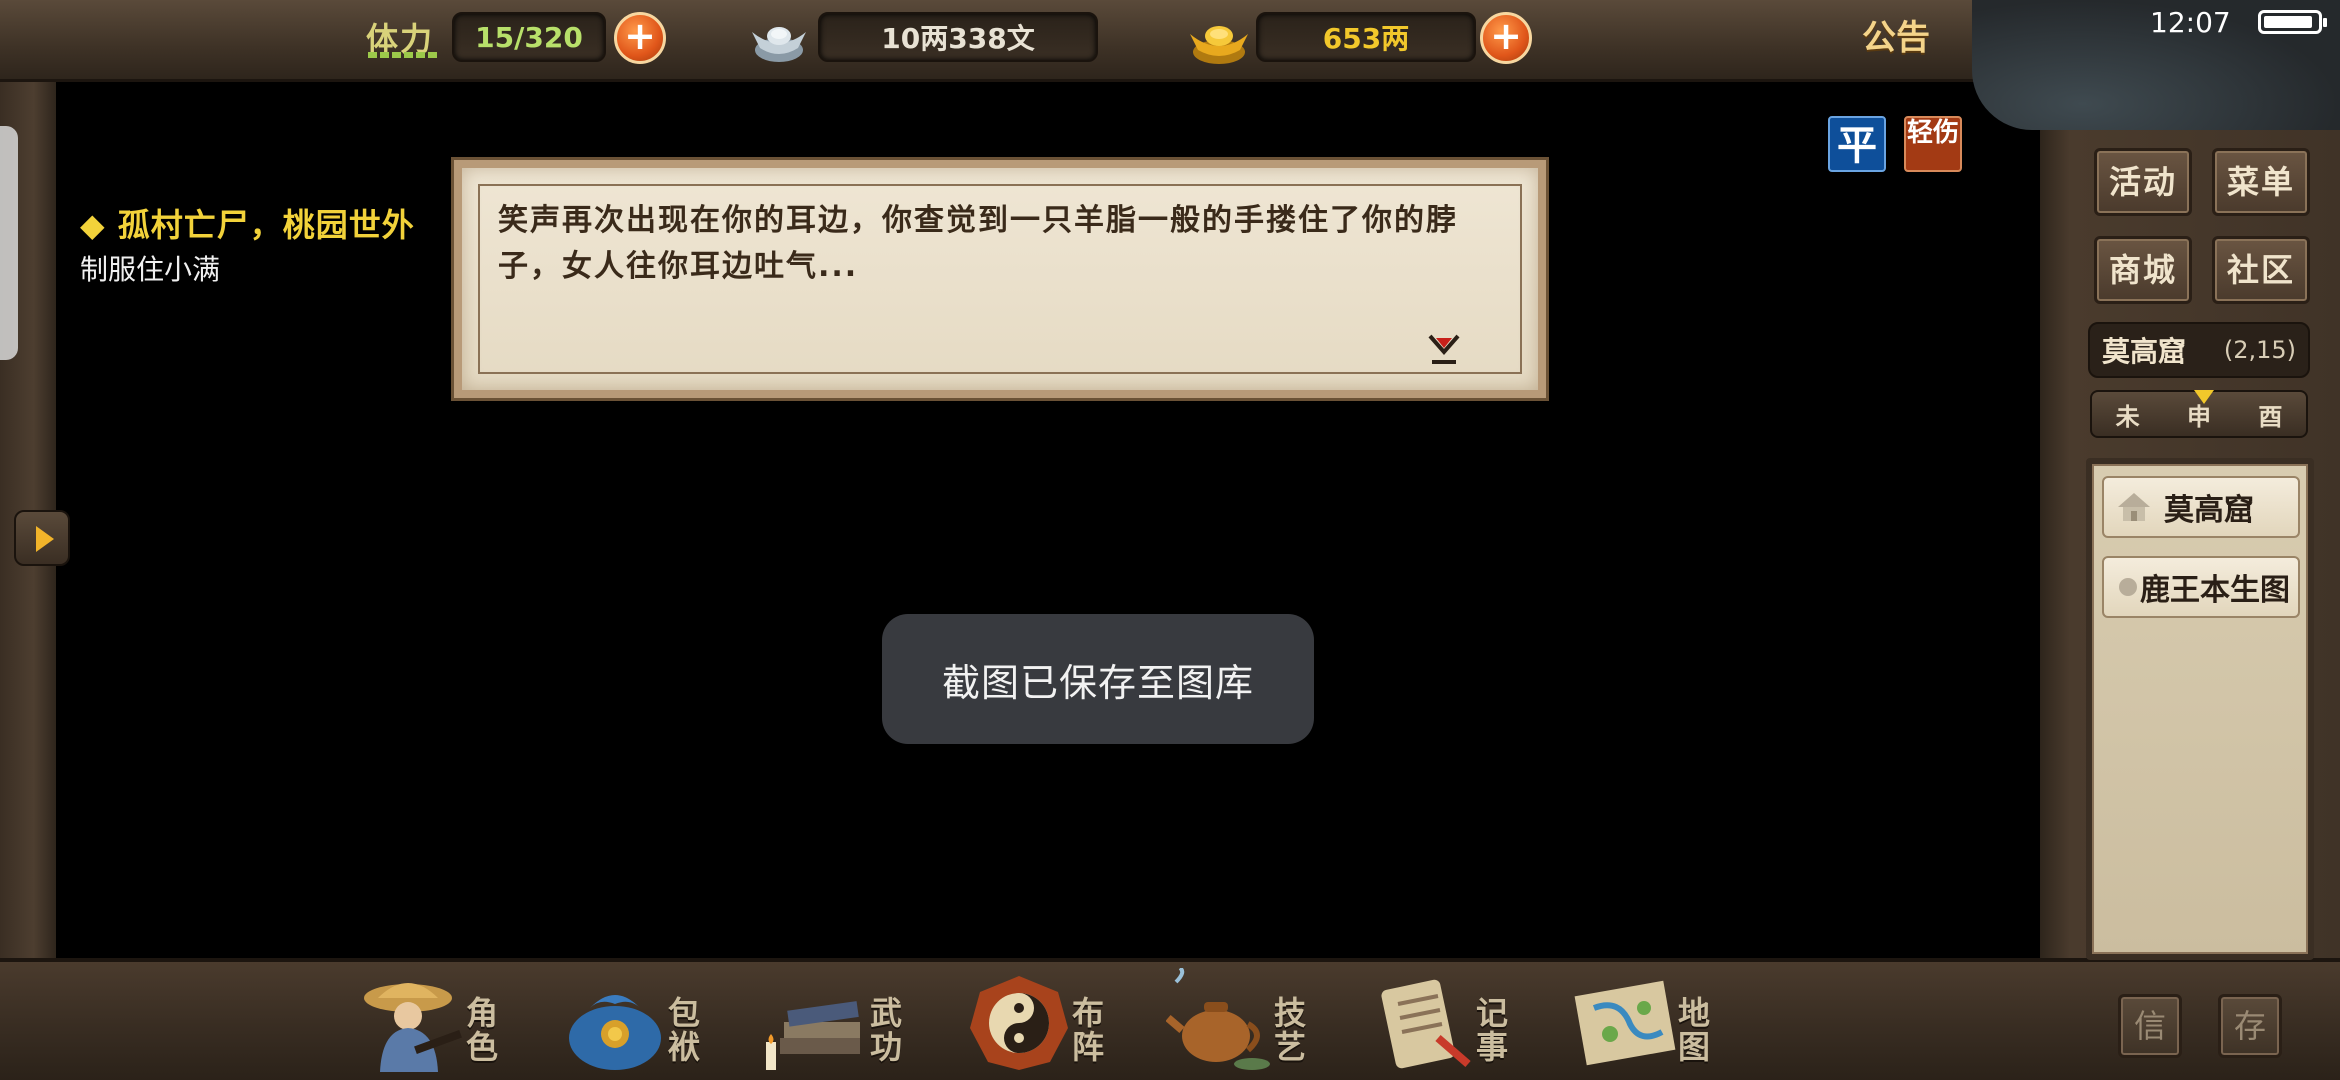 The height and width of the screenshot is (1080, 2340). Describe the element at coordinates (1426, 1024) in the screenshot. I see `journal-icon` at that location.